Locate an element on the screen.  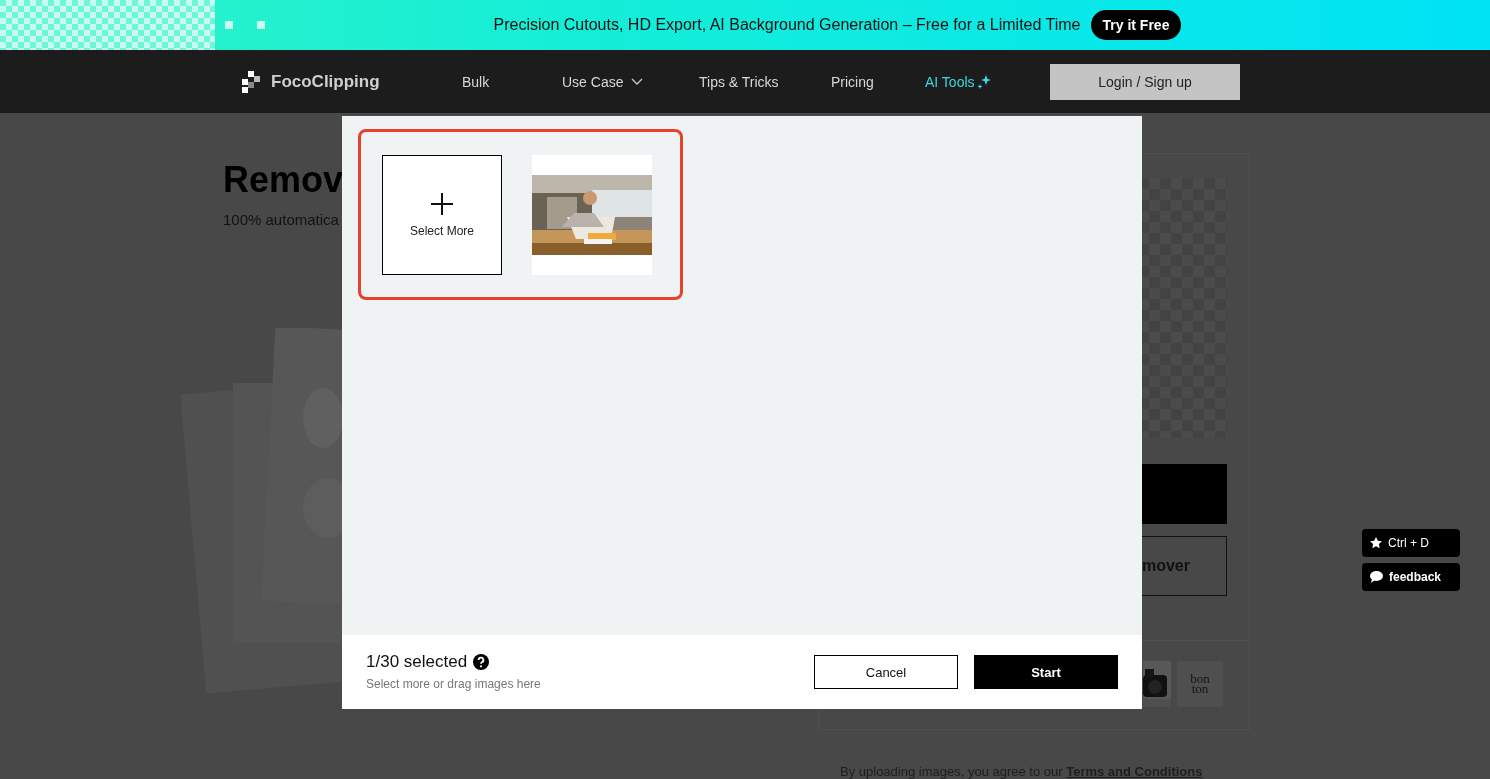
star-icon is located at coordinates (1376, 543).